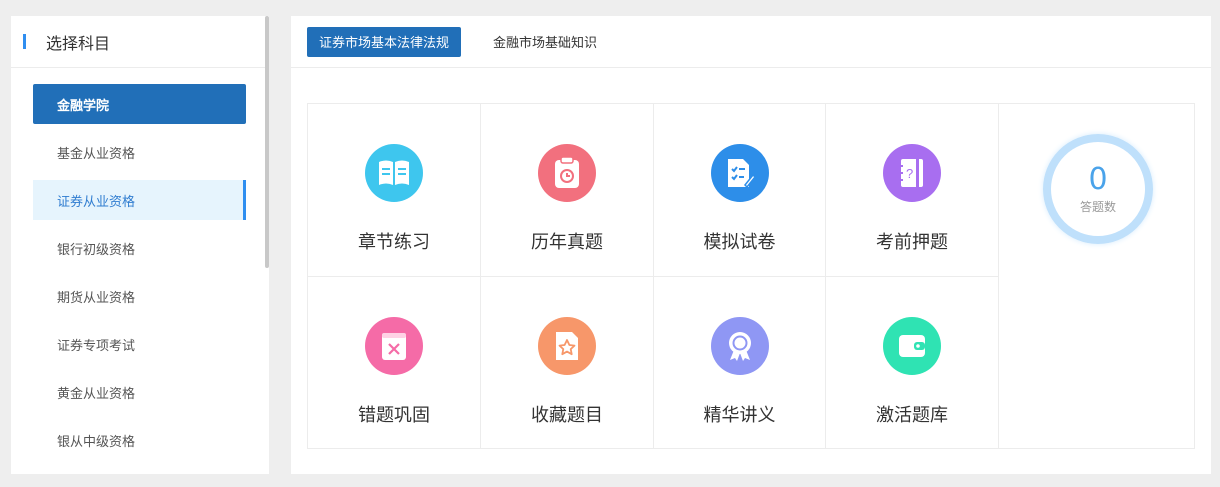 This screenshot has height=487, width=1220. I want to click on feature-label: 精华讲义, so click(739, 415).